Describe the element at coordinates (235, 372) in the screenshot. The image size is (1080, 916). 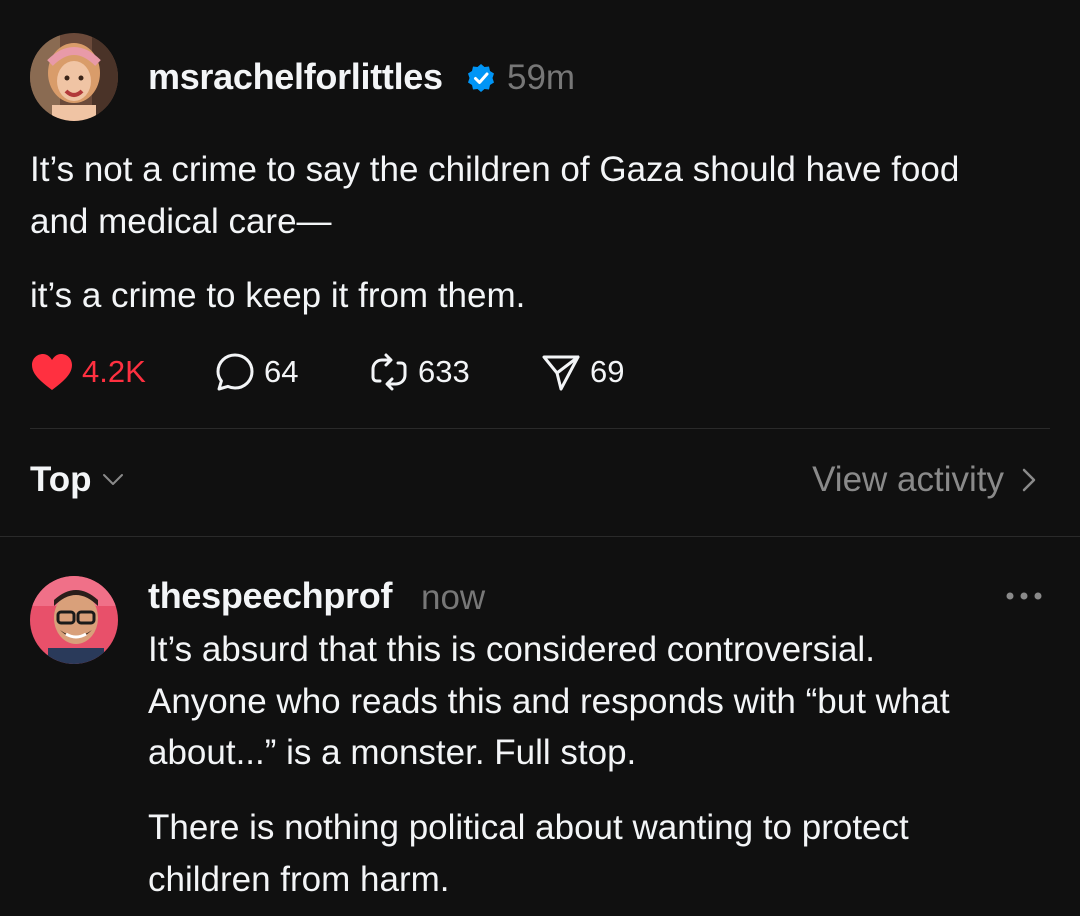
I see `comment-bubble-icon` at that location.